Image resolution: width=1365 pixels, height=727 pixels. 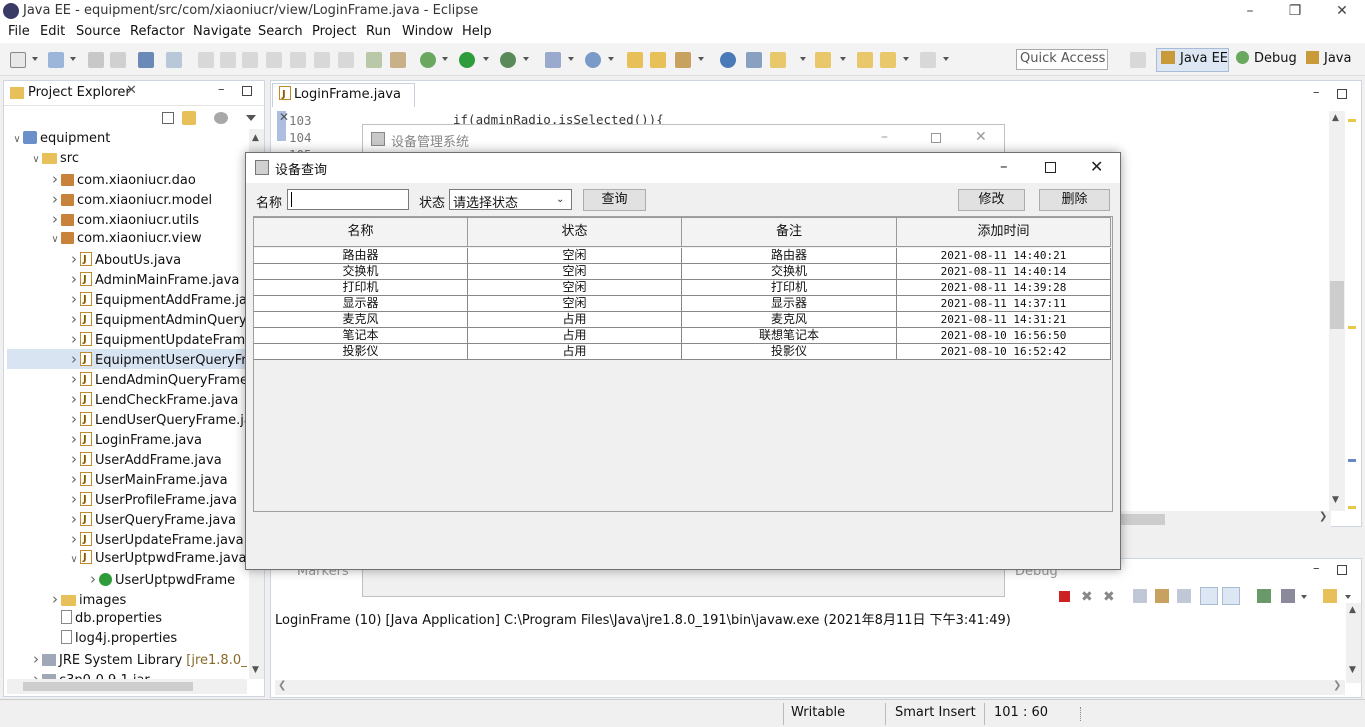 I want to click on bg-minimize-icon: –, so click(x=884, y=137).